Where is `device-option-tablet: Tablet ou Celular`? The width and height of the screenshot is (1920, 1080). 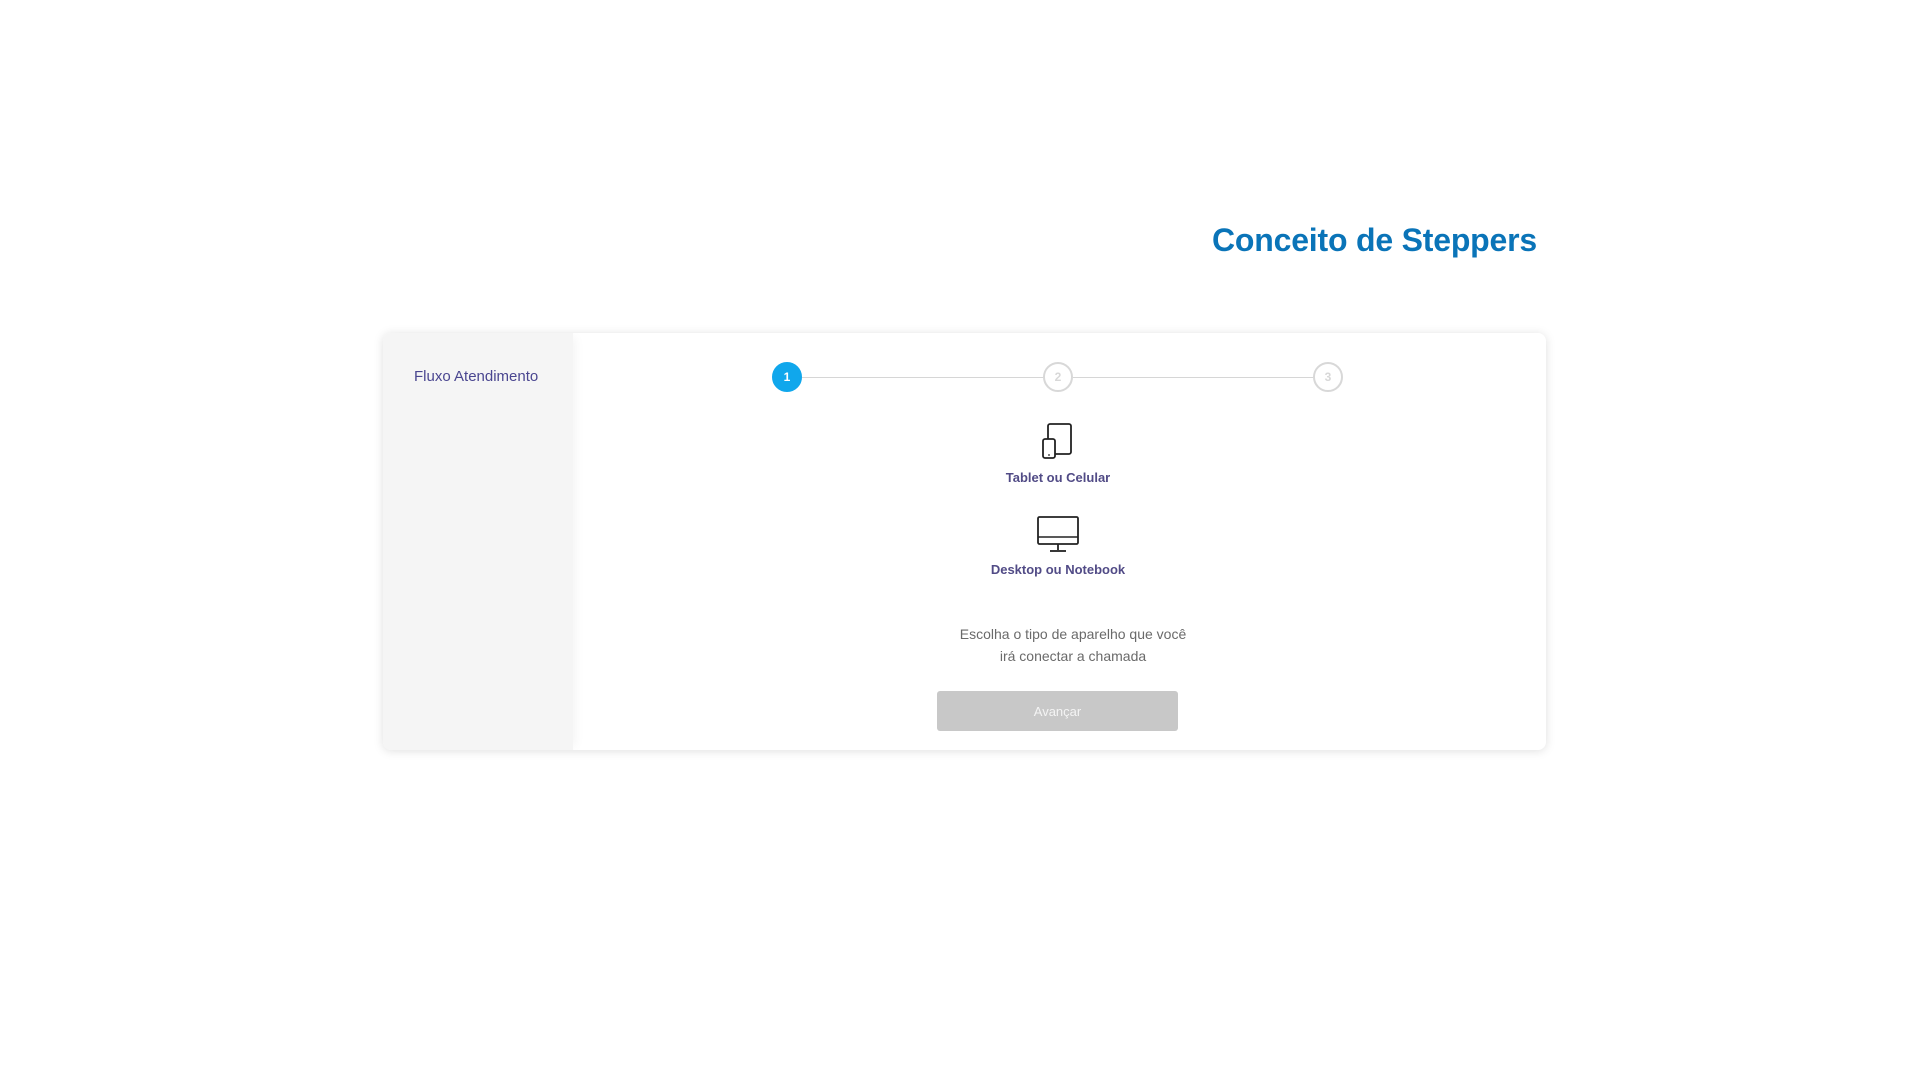
device-option-tablet: Tablet ou Celular is located at coordinates (1058, 453).